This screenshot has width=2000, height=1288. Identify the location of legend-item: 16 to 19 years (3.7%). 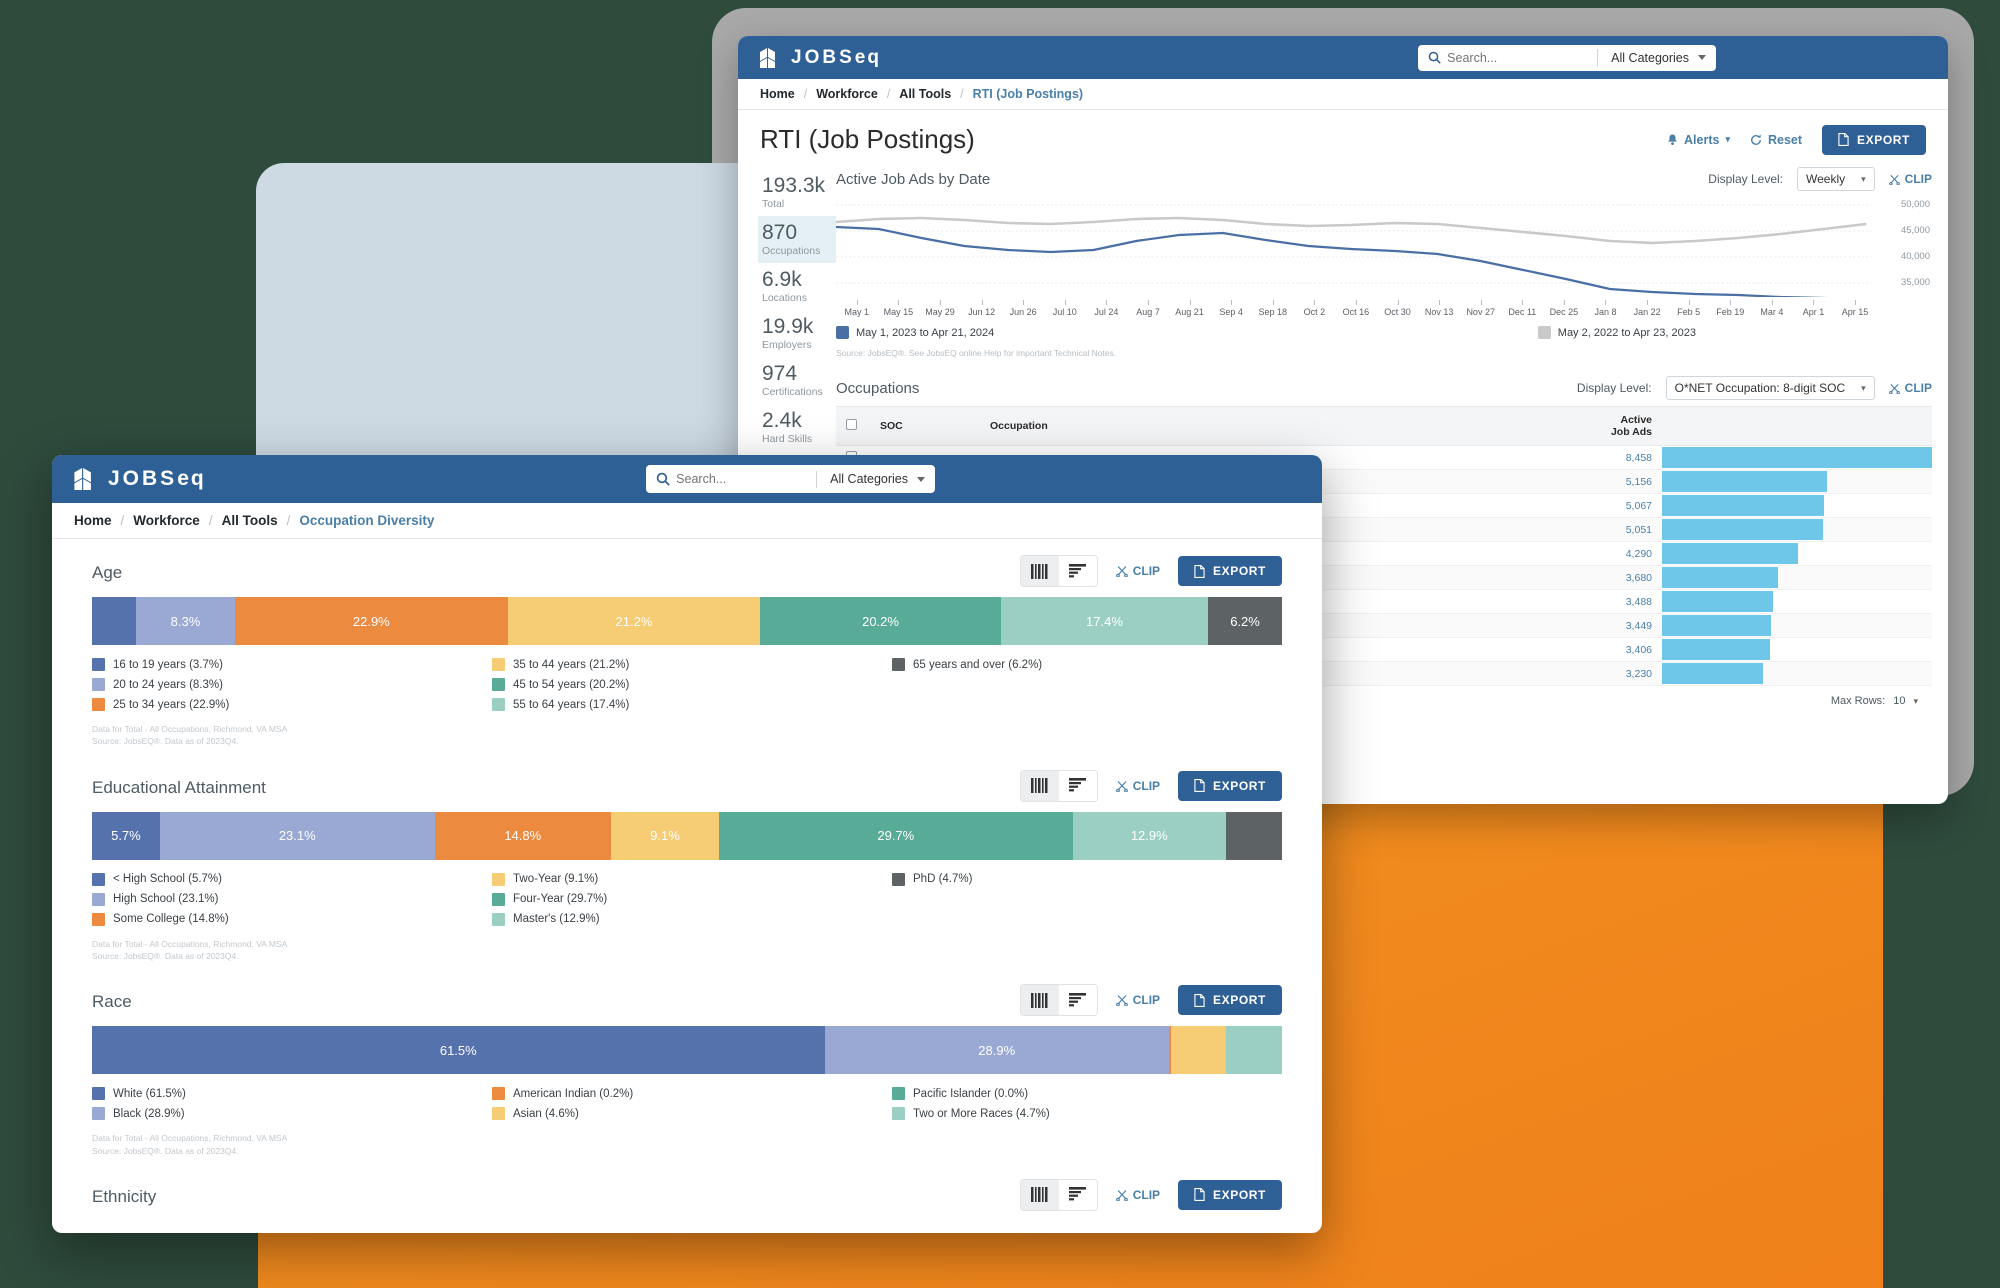
(287, 664).